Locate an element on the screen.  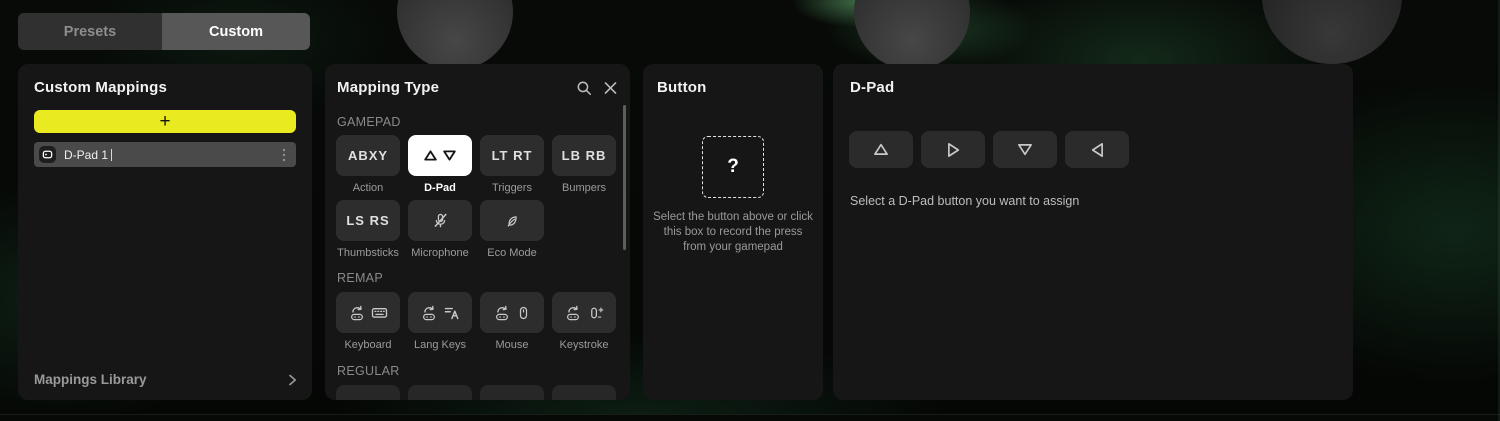
tile-keystroke is located at coordinates (584, 312).